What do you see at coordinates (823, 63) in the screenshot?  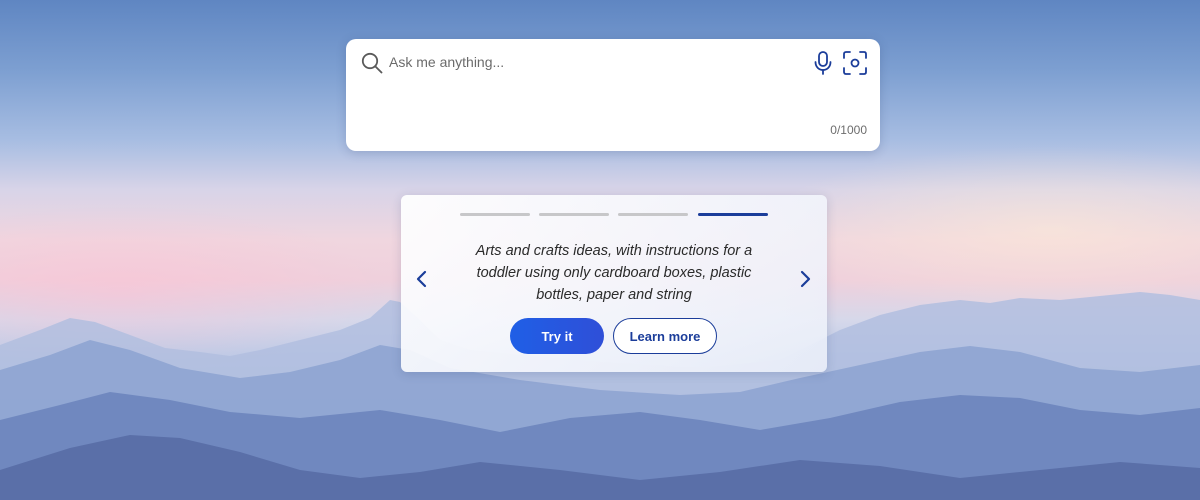 I see `microphone-icon` at bounding box center [823, 63].